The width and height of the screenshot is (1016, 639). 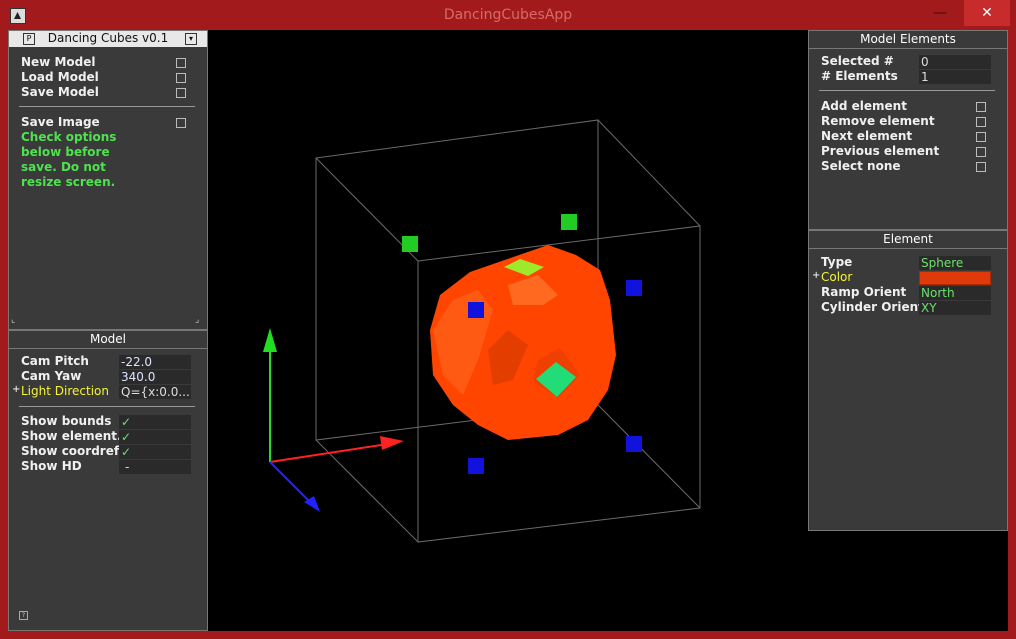 What do you see at coordinates (955, 263) in the screenshot?
I see `type-field: Sphere` at bounding box center [955, 263].